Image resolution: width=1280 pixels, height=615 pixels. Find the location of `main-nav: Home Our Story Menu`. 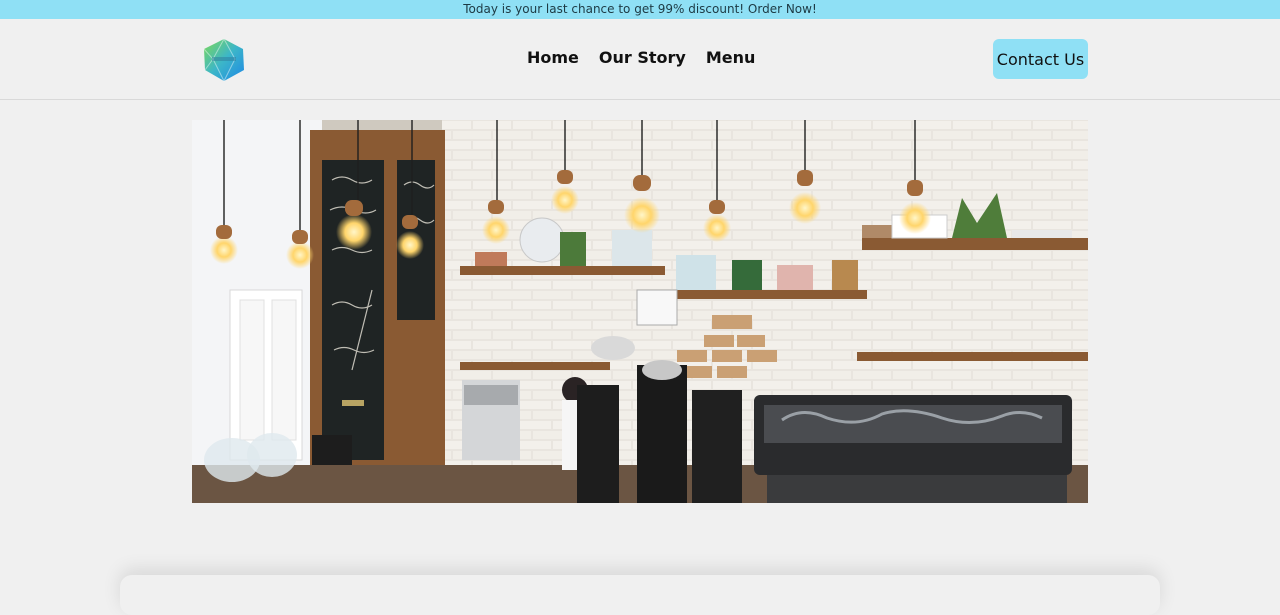

main-nav: Home Our Story Menu is located at coordinates (641, 58).